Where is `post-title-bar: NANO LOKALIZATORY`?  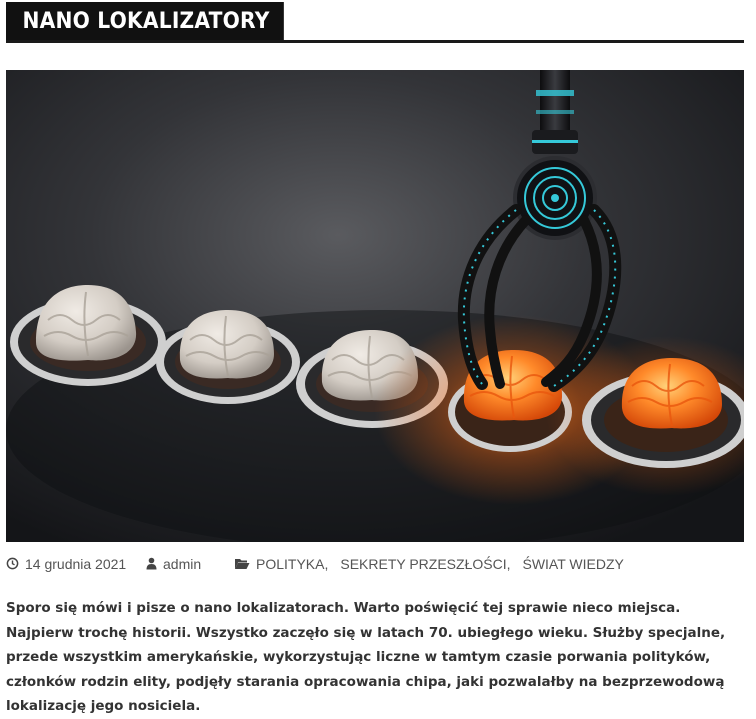 post-title-bar: NANO LOKALIZATORY is located at coordinates (375, 22).